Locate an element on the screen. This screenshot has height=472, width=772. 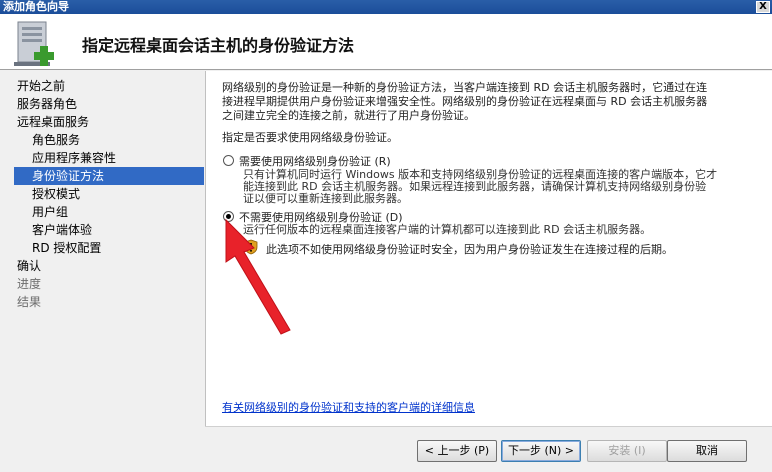
nav-item-progress: 进度 is located at coordinates (29, 284).